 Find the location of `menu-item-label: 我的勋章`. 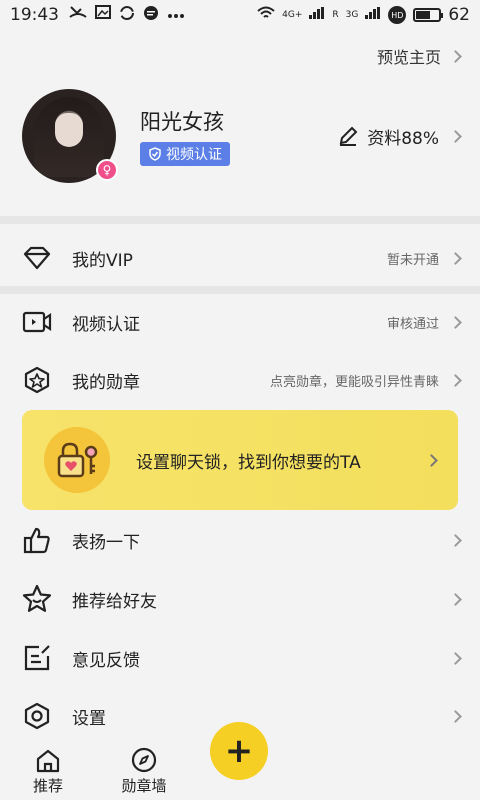

menu-item-label: 我的勋章 is located at coordinates (106, 382).